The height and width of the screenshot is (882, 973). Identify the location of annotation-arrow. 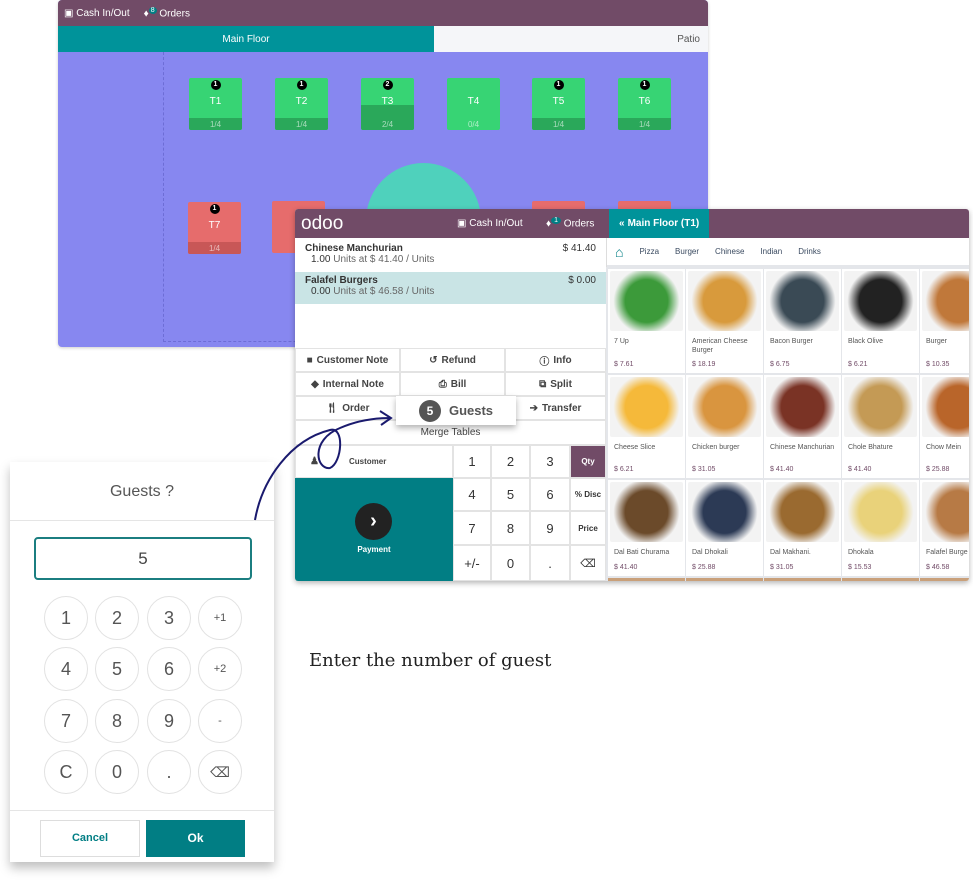
(323, 465).